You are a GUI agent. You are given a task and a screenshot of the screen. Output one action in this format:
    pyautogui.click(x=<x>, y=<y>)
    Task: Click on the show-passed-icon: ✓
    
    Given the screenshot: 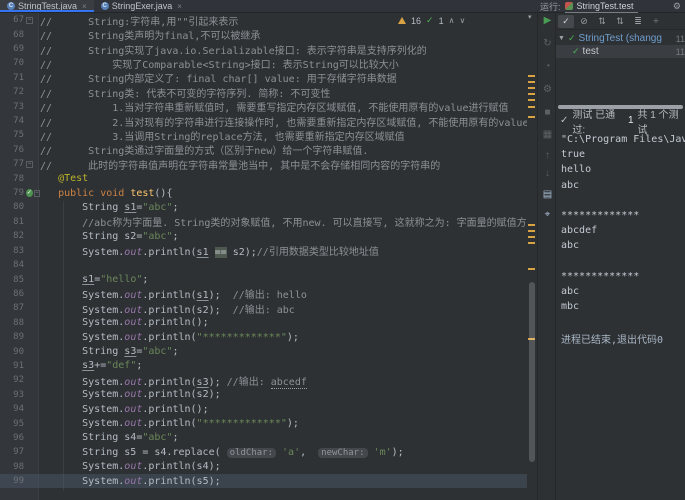 What is the action you would take?
    pyautogui.click(x=566, y=21)
    